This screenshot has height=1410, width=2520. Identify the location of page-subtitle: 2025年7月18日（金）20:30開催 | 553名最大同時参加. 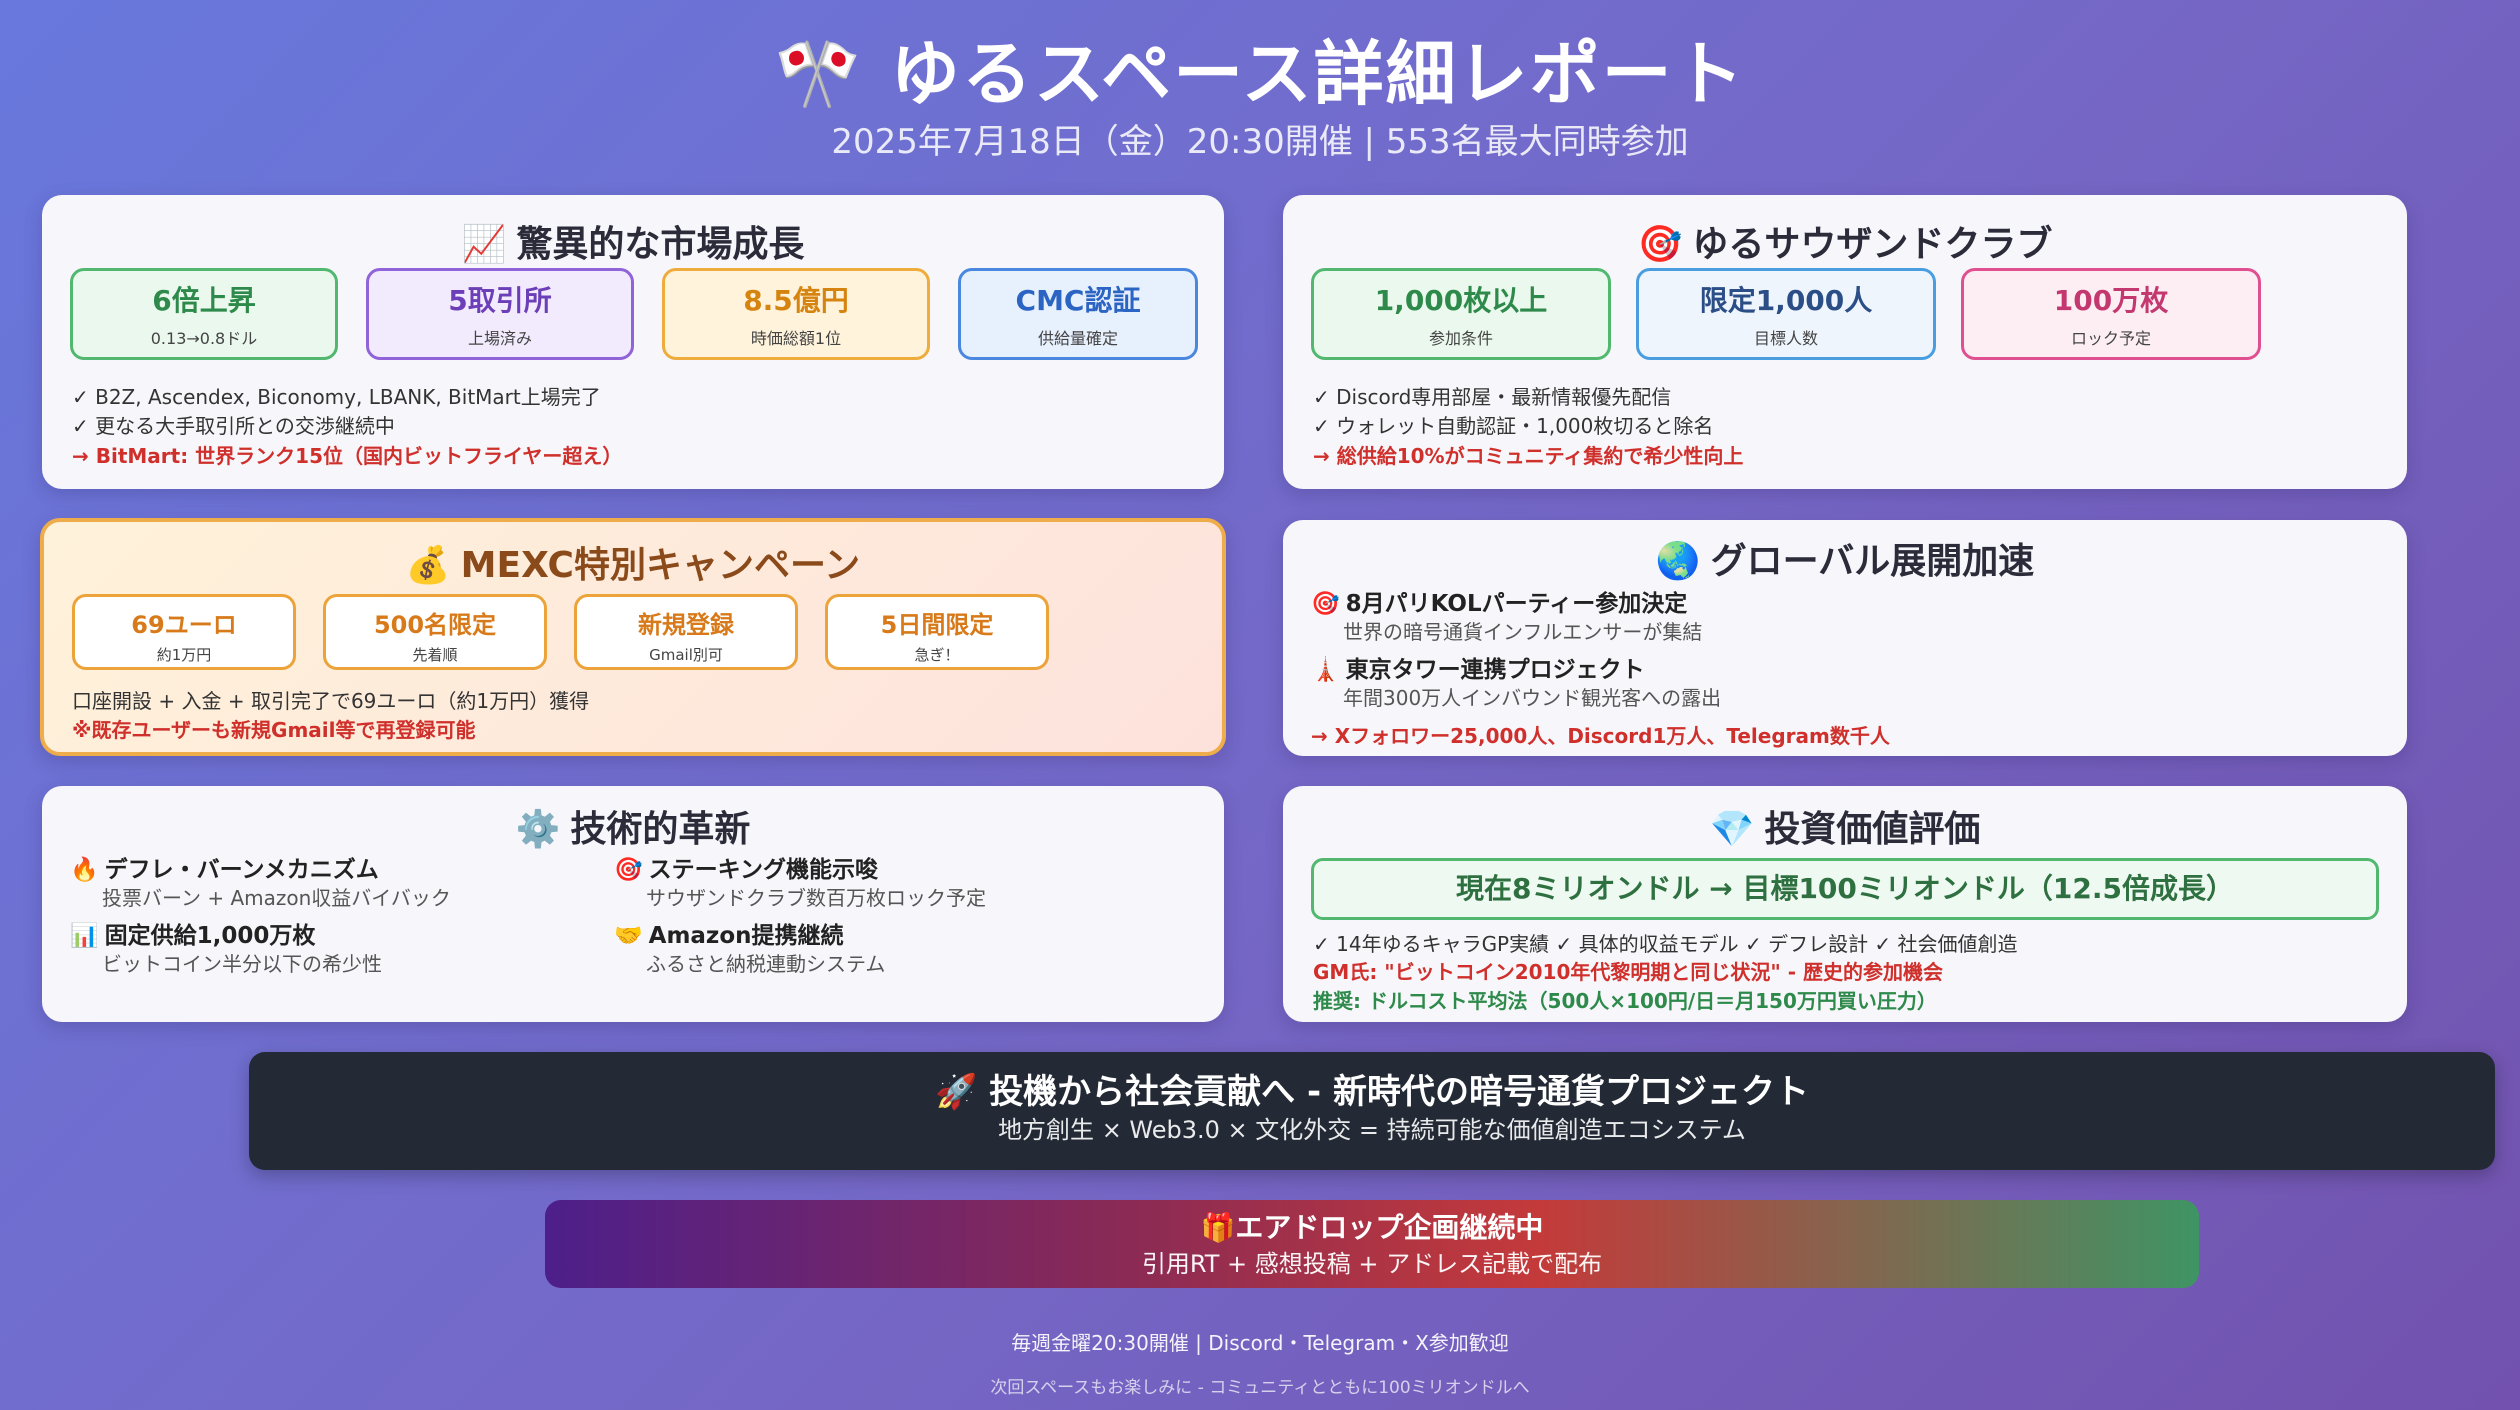
(1260, 142).